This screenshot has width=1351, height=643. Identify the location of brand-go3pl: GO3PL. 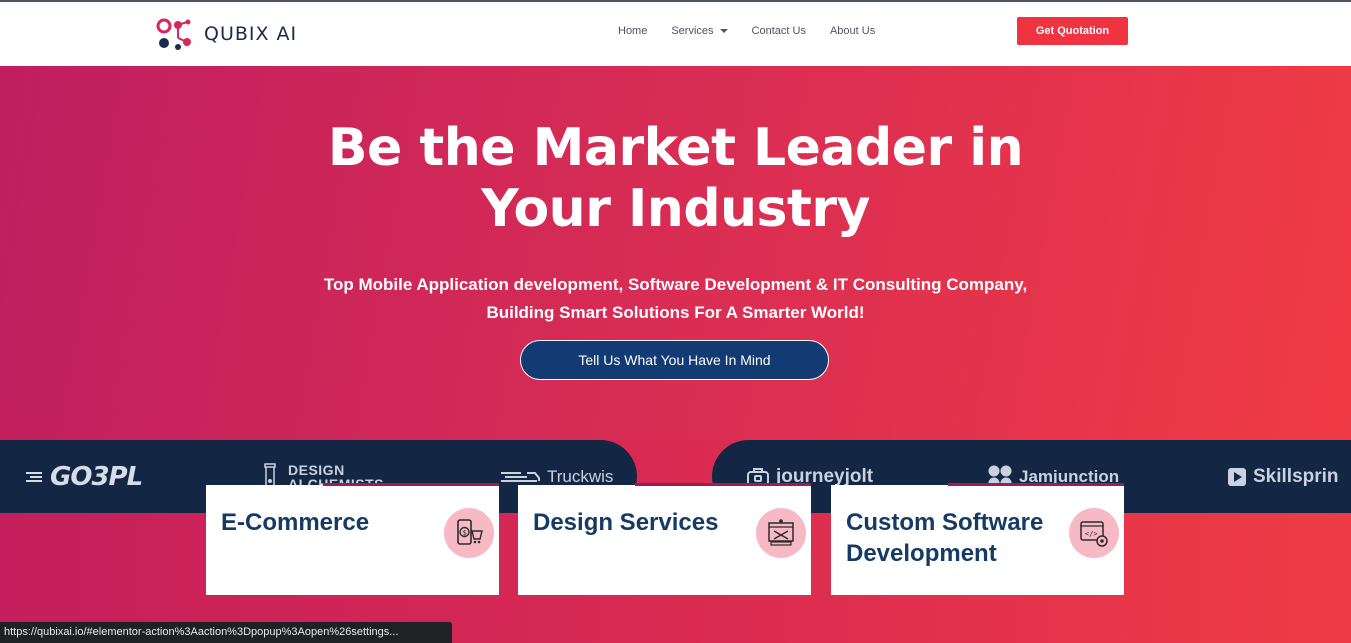
(83, 476).